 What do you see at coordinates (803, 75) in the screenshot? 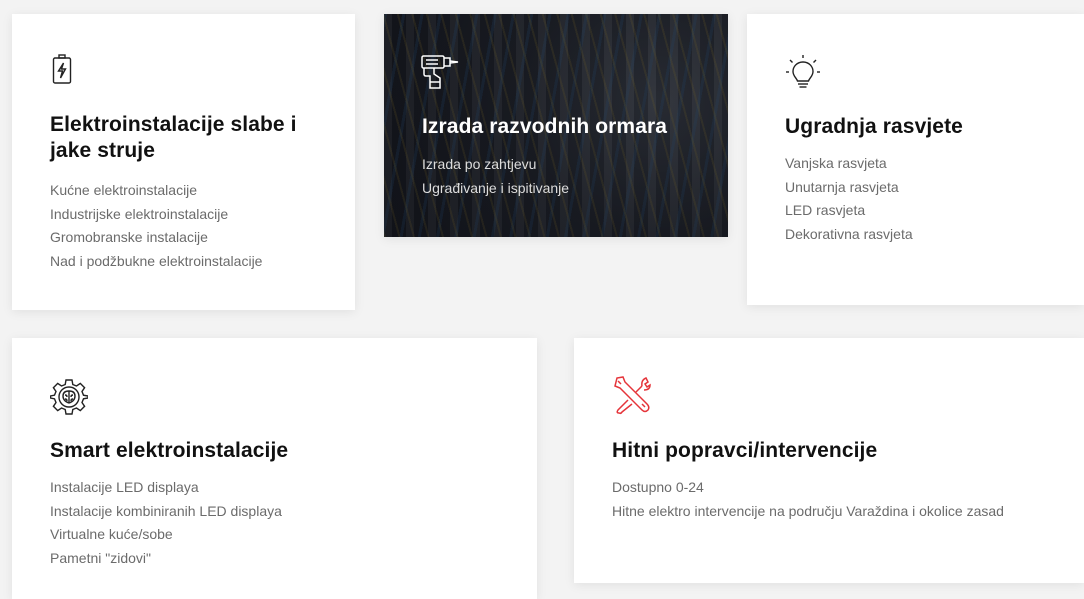
I see `lightbulb-icon` at bounding box center [803, 75].